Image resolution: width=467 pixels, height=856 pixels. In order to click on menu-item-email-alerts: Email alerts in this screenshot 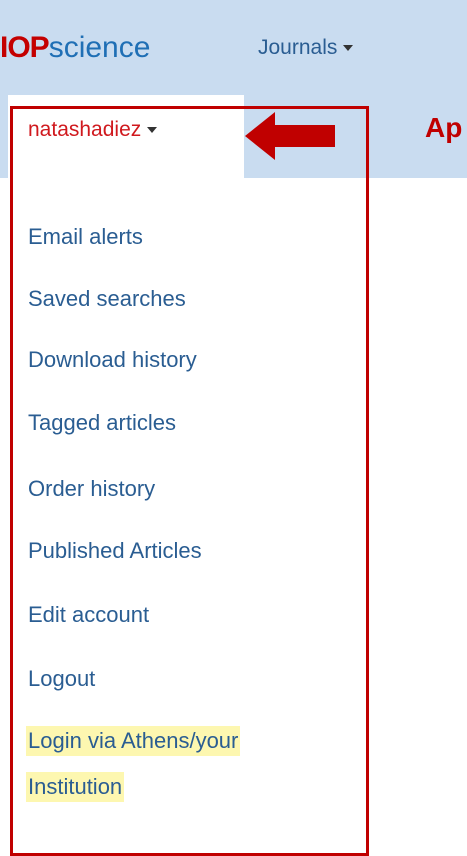, I will do `click(85, 237)`.